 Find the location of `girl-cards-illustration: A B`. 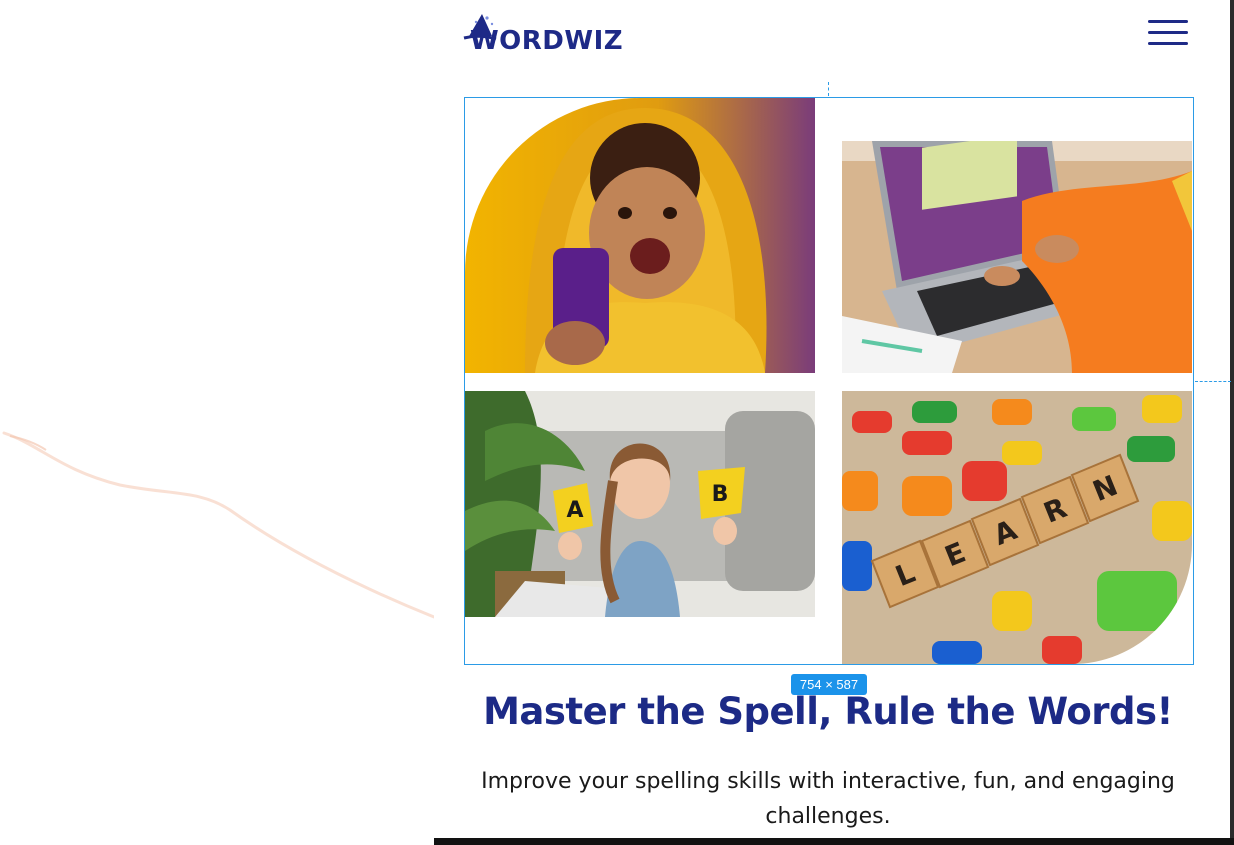

girl-cards-illustration: A B is located at coordinates (640, 504).